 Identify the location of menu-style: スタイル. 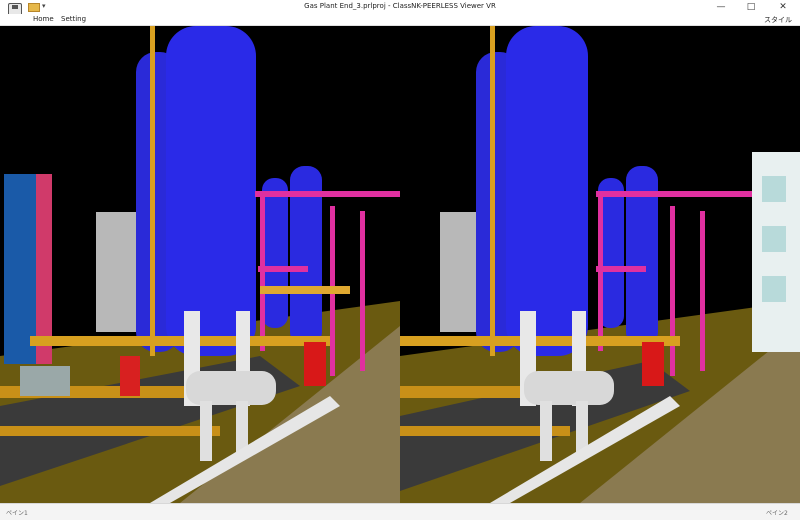
(778, 20).